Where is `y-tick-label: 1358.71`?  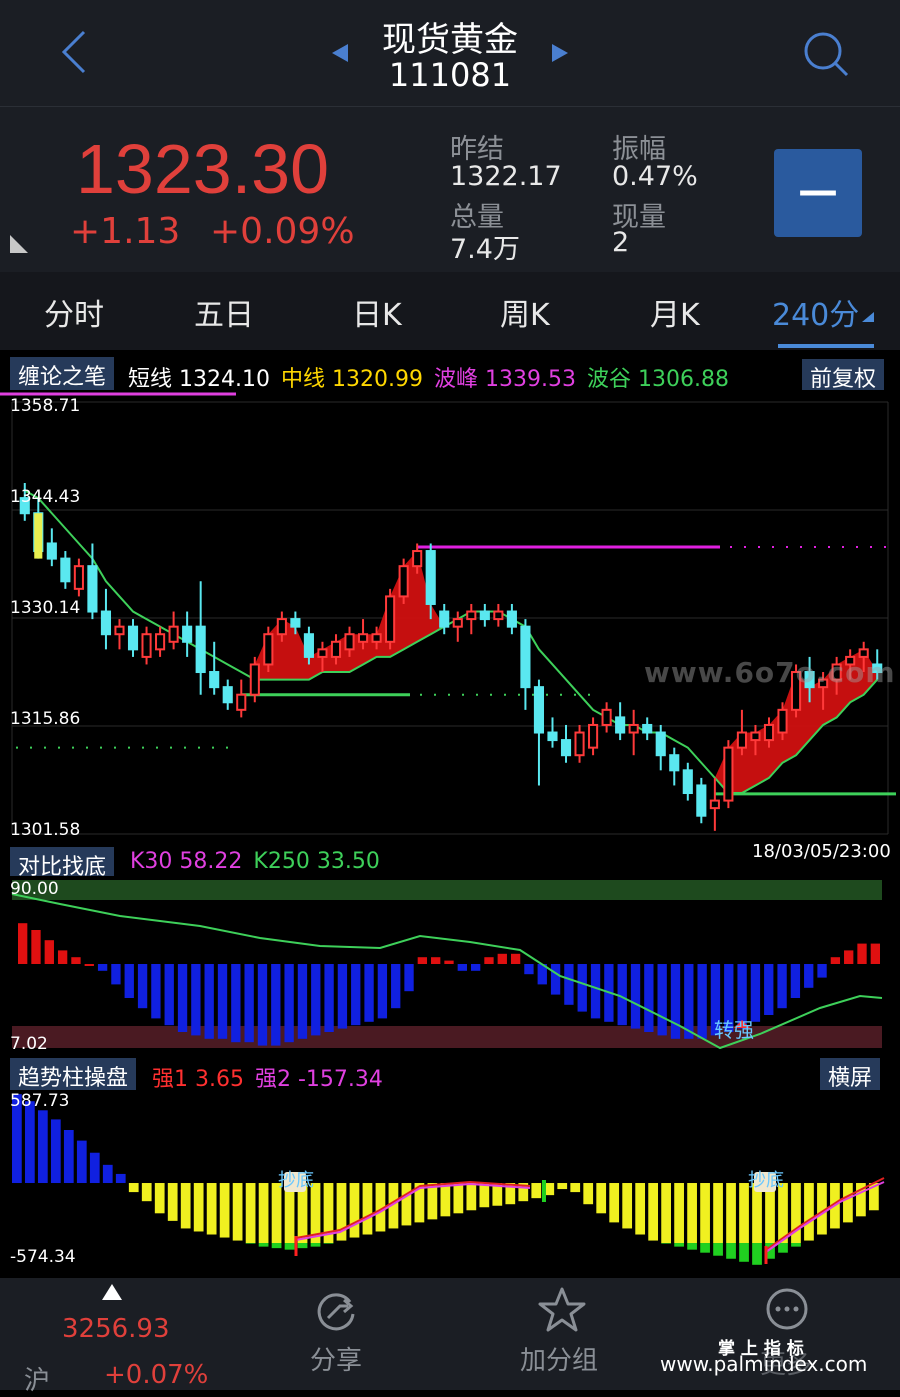
y-tick-label: 1358.71 is located at coordinates (45, 406).